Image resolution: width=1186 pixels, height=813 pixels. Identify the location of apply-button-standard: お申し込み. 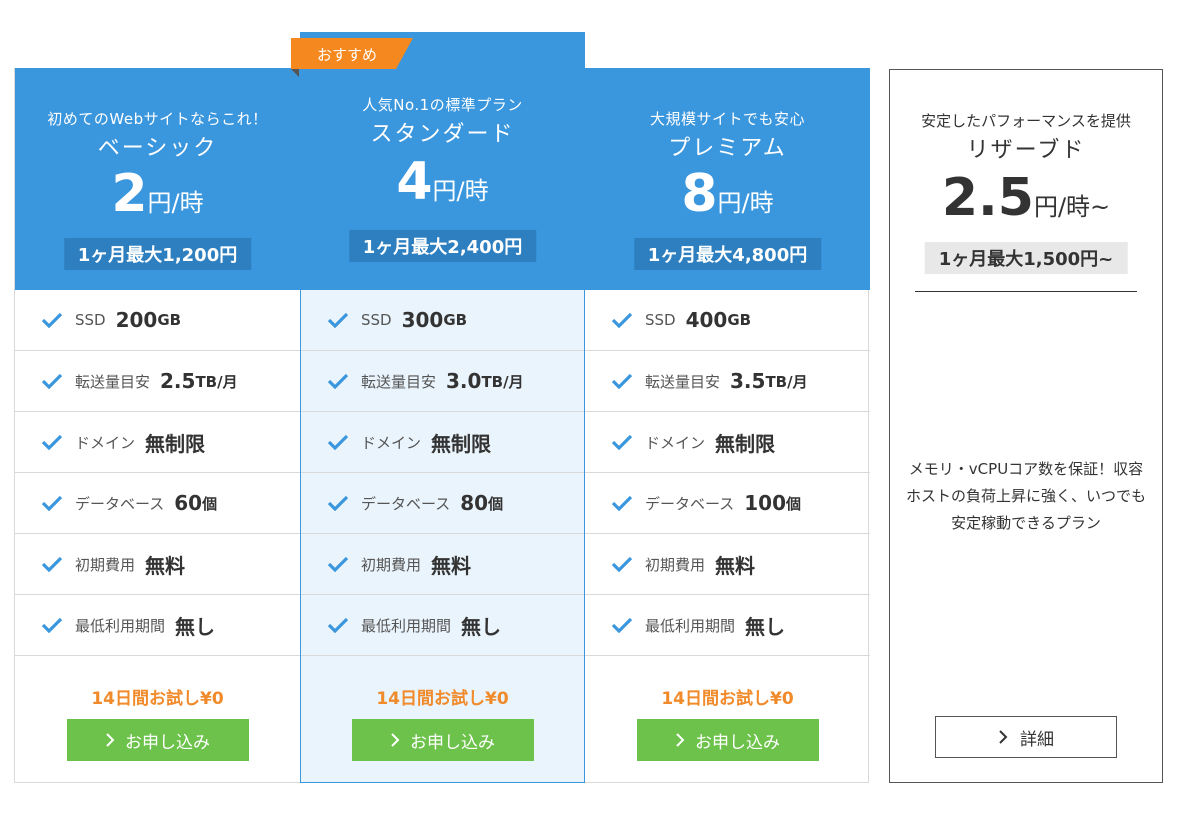
(442, 740).